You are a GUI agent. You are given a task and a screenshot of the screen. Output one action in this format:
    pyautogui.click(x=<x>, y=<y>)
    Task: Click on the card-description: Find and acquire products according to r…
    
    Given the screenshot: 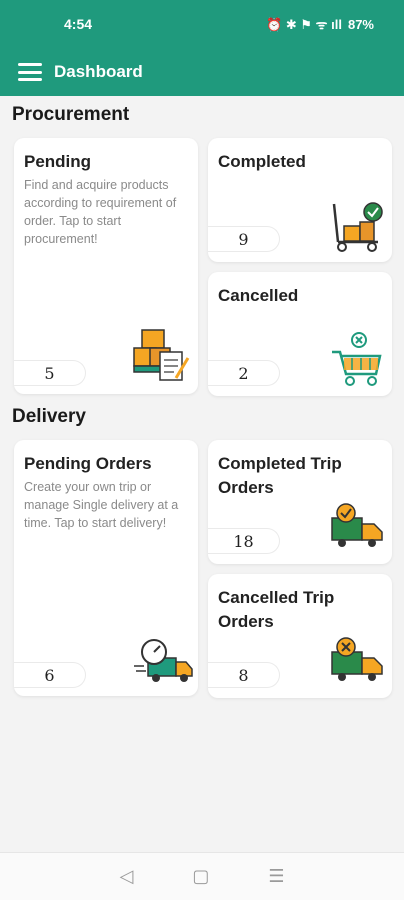 What is the action you would take?
    pyautogui.click(x=100, y=212)
    